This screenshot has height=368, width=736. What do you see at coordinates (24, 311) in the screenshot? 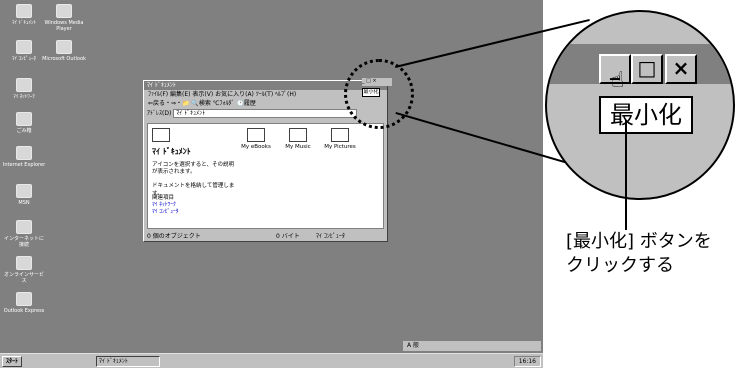
I see `desktop-icon-label: Outlook Express` at bounding box center [24, 311].